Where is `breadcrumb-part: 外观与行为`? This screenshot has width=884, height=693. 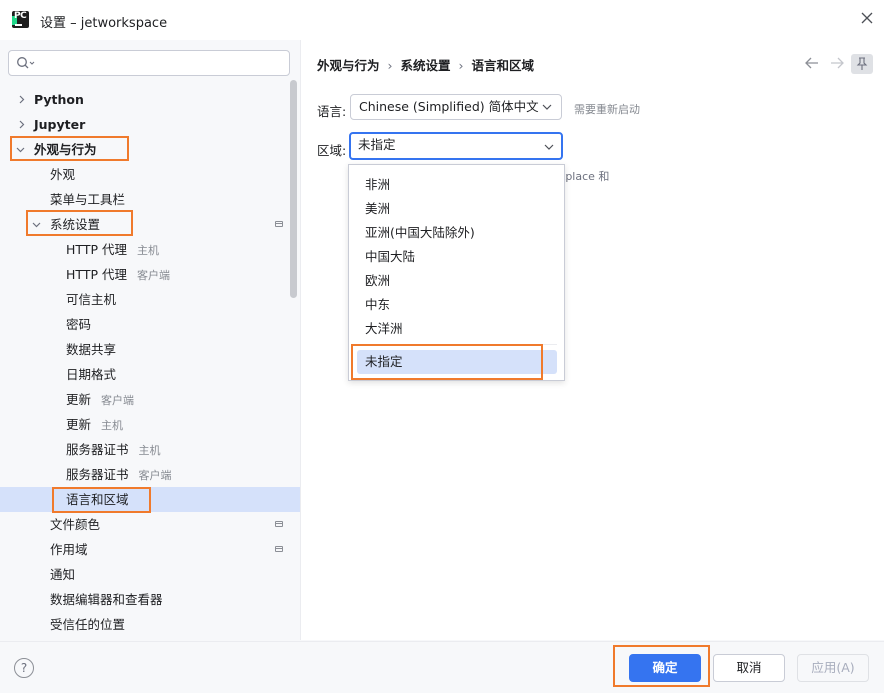 breadcrumb-part: 外观与行为 is located at coordinates (348, 65).